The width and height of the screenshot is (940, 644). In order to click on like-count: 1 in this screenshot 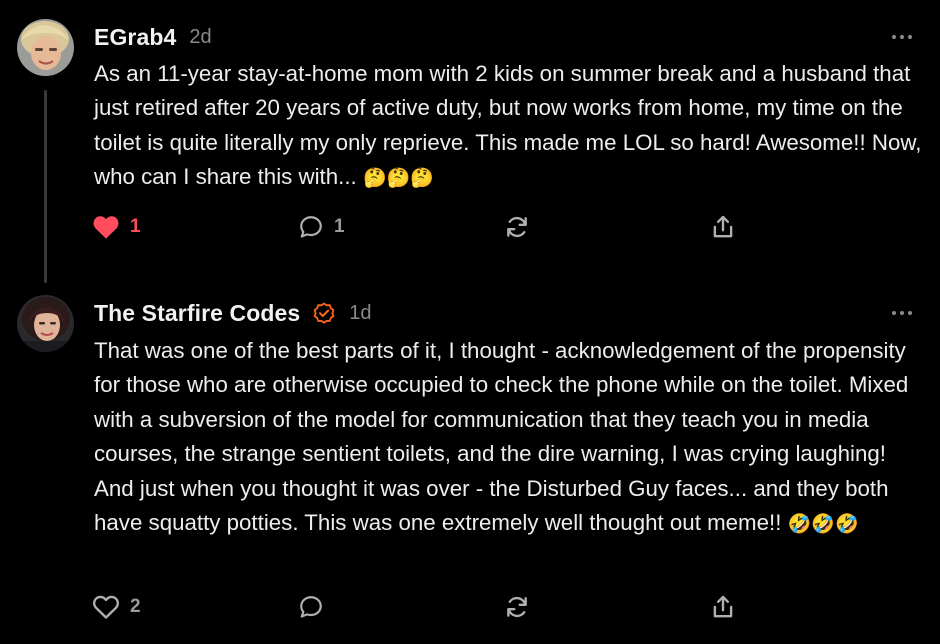, I will do `click(135, 226)`.